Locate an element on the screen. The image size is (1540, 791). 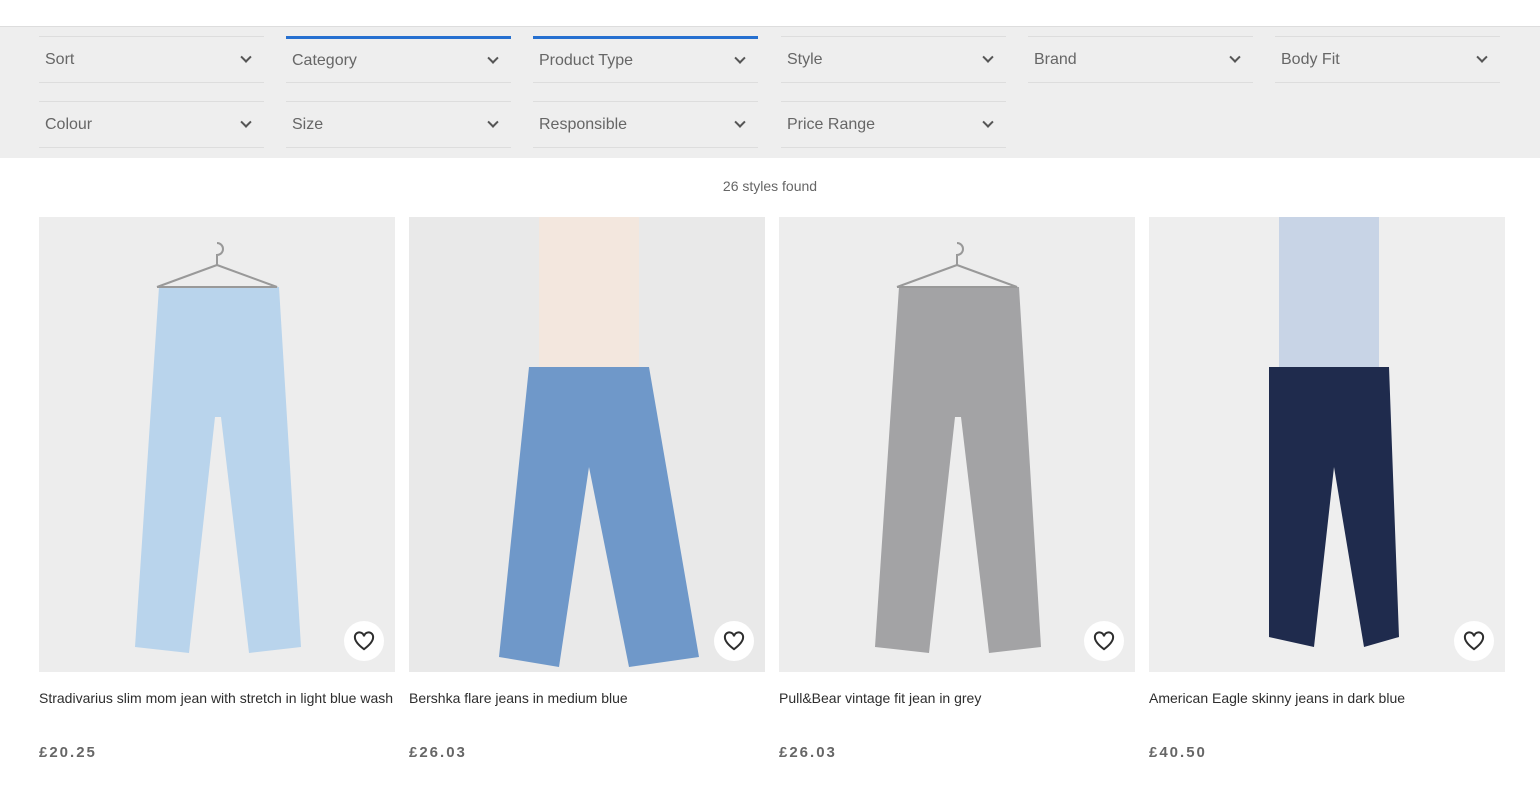
product-price: £40.50 is located at coordinates (1178, 752).